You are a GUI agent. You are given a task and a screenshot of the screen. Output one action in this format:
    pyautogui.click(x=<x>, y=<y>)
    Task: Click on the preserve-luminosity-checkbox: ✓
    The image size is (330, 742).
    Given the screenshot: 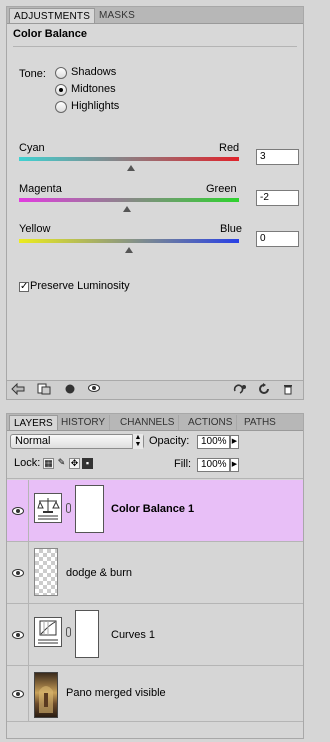 What is the action you would take?
    pyautogui.click(x=24, y=287)
    